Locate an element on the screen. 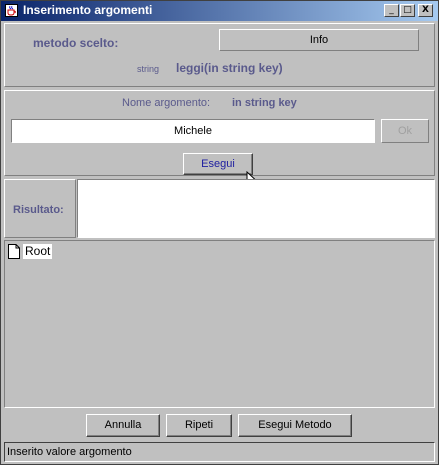 This screenshot has width=439, height=465. minimize-button: _ is located at coordinates (391, 10).